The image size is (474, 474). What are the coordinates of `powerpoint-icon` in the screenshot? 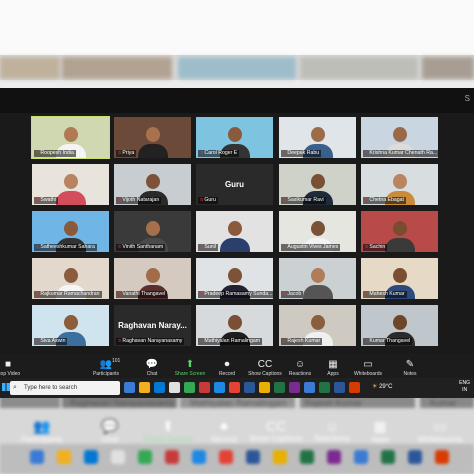 It's located at (354, 387).